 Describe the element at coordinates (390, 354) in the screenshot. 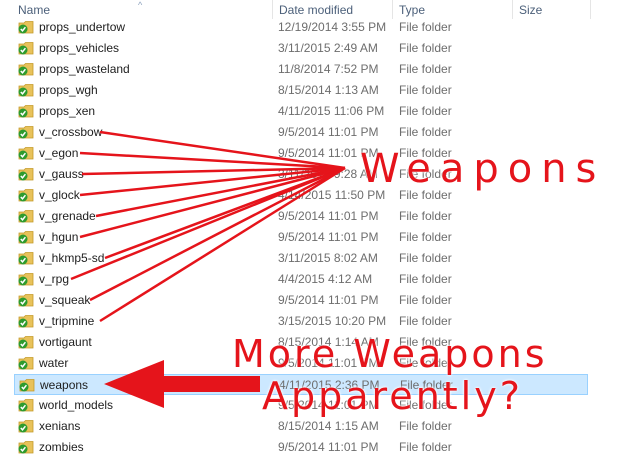

I see `annotation-more-weapons: More Weapons` at that location.